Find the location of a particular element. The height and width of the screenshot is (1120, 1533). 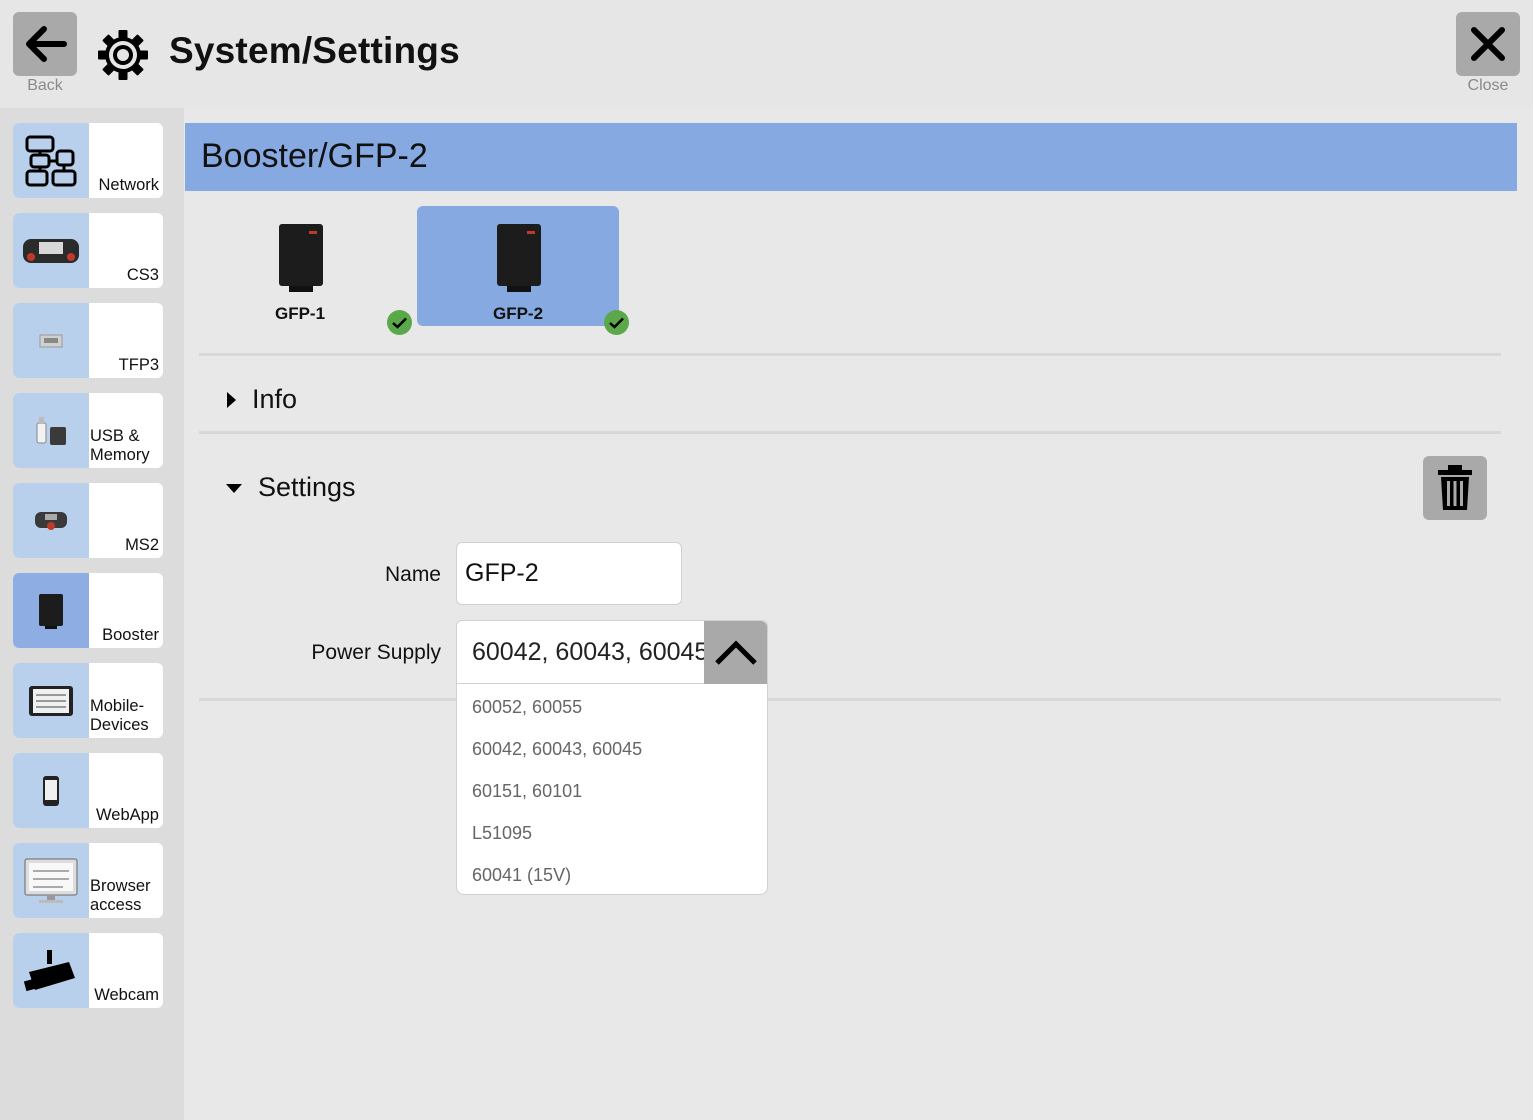

booster-icon is located at coordinates (51, 610).